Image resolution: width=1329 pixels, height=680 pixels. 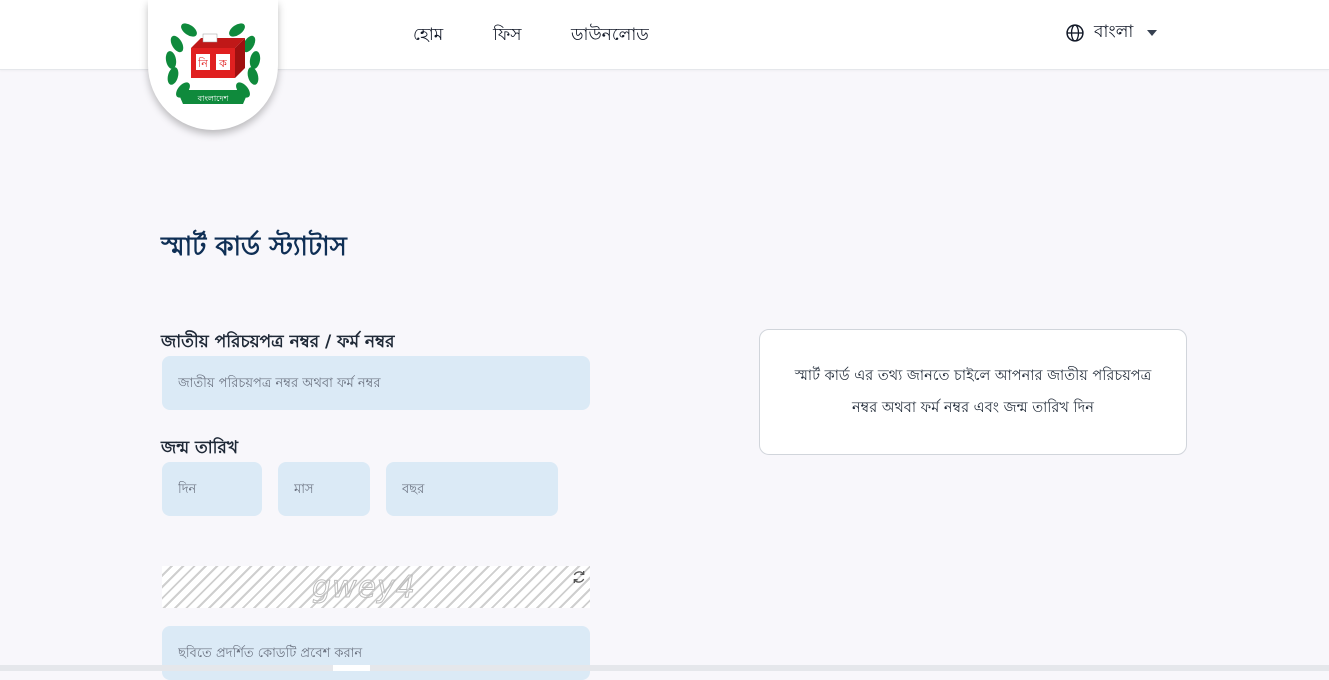 What do you see at coordinates (507, 36) in the screenshot?
I see `nav-fees: ফিস` at bounding box center [507, 36].